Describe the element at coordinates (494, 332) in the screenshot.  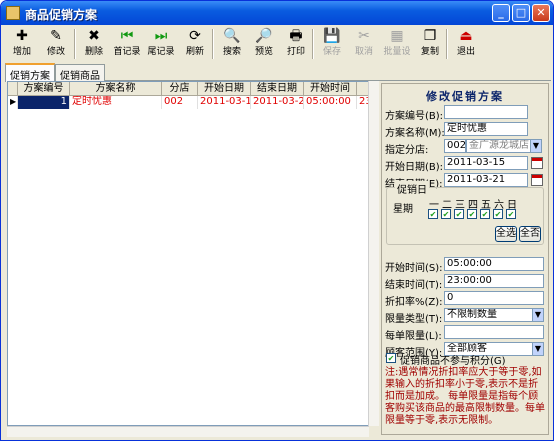
I see `per-order-input` at that location.